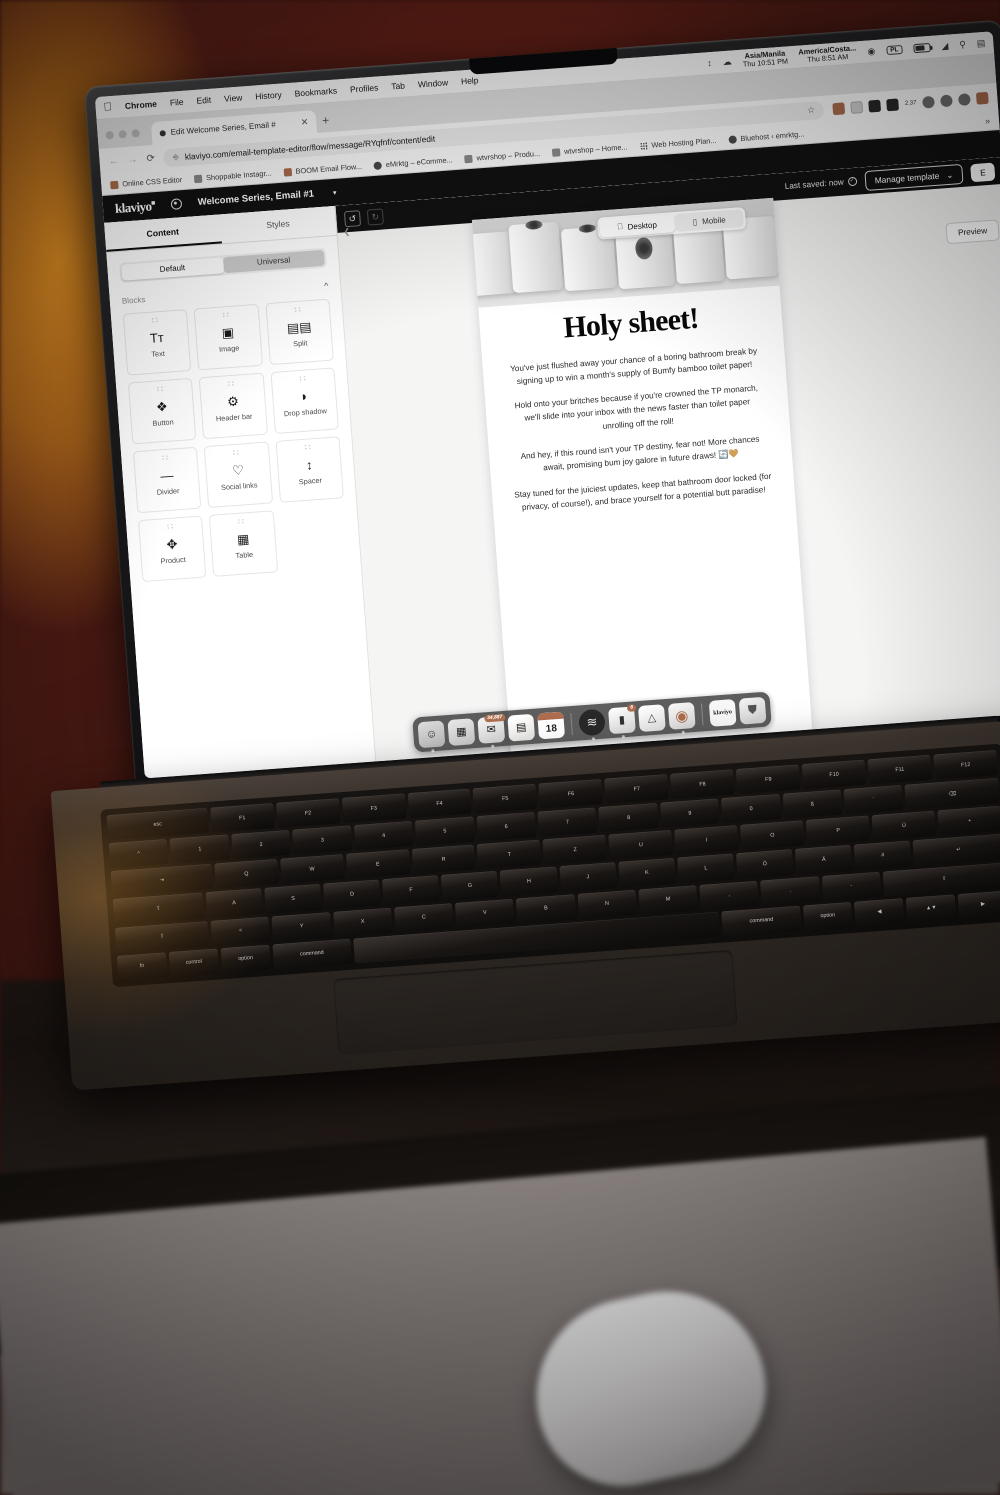  What do you see at coordinates (607, 904) in the screenshot?
I see `key-n: N` at bounding box center [607, 904].